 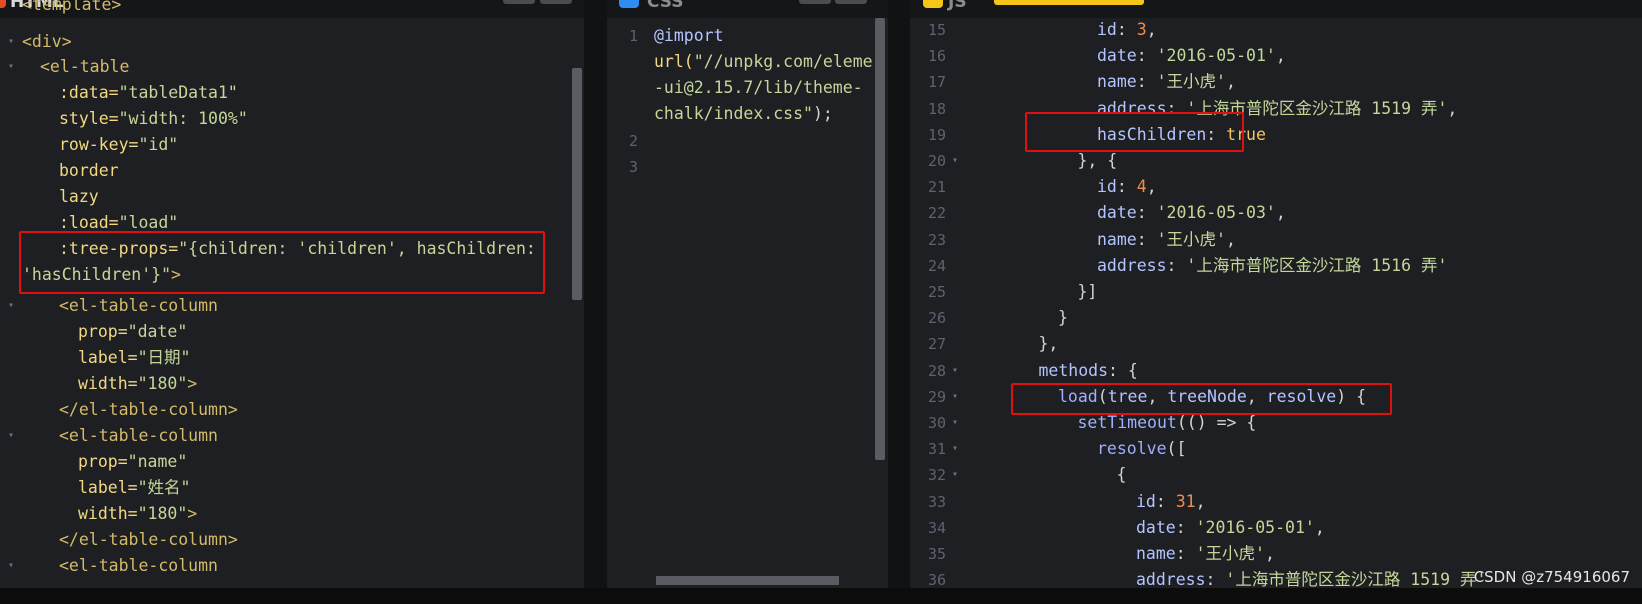 What do you see at coordinates (577, 184) in the screenshot?
I see `html-vertical-scrollbar` at bounding box center [577, 184].